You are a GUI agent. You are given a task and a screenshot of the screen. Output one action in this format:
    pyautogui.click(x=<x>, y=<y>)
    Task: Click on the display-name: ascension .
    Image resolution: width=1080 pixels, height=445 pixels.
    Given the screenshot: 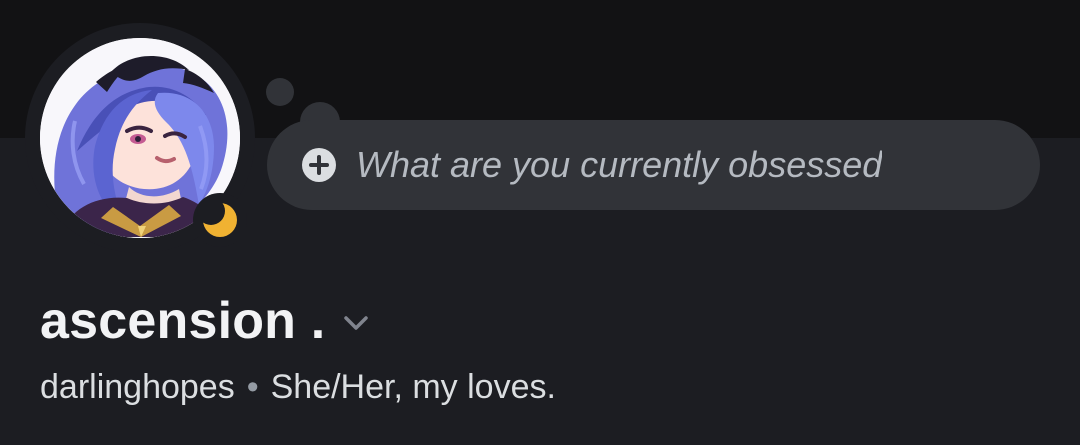 What is the action you would take?
    pyautogui.click(x=183, y=321)
    